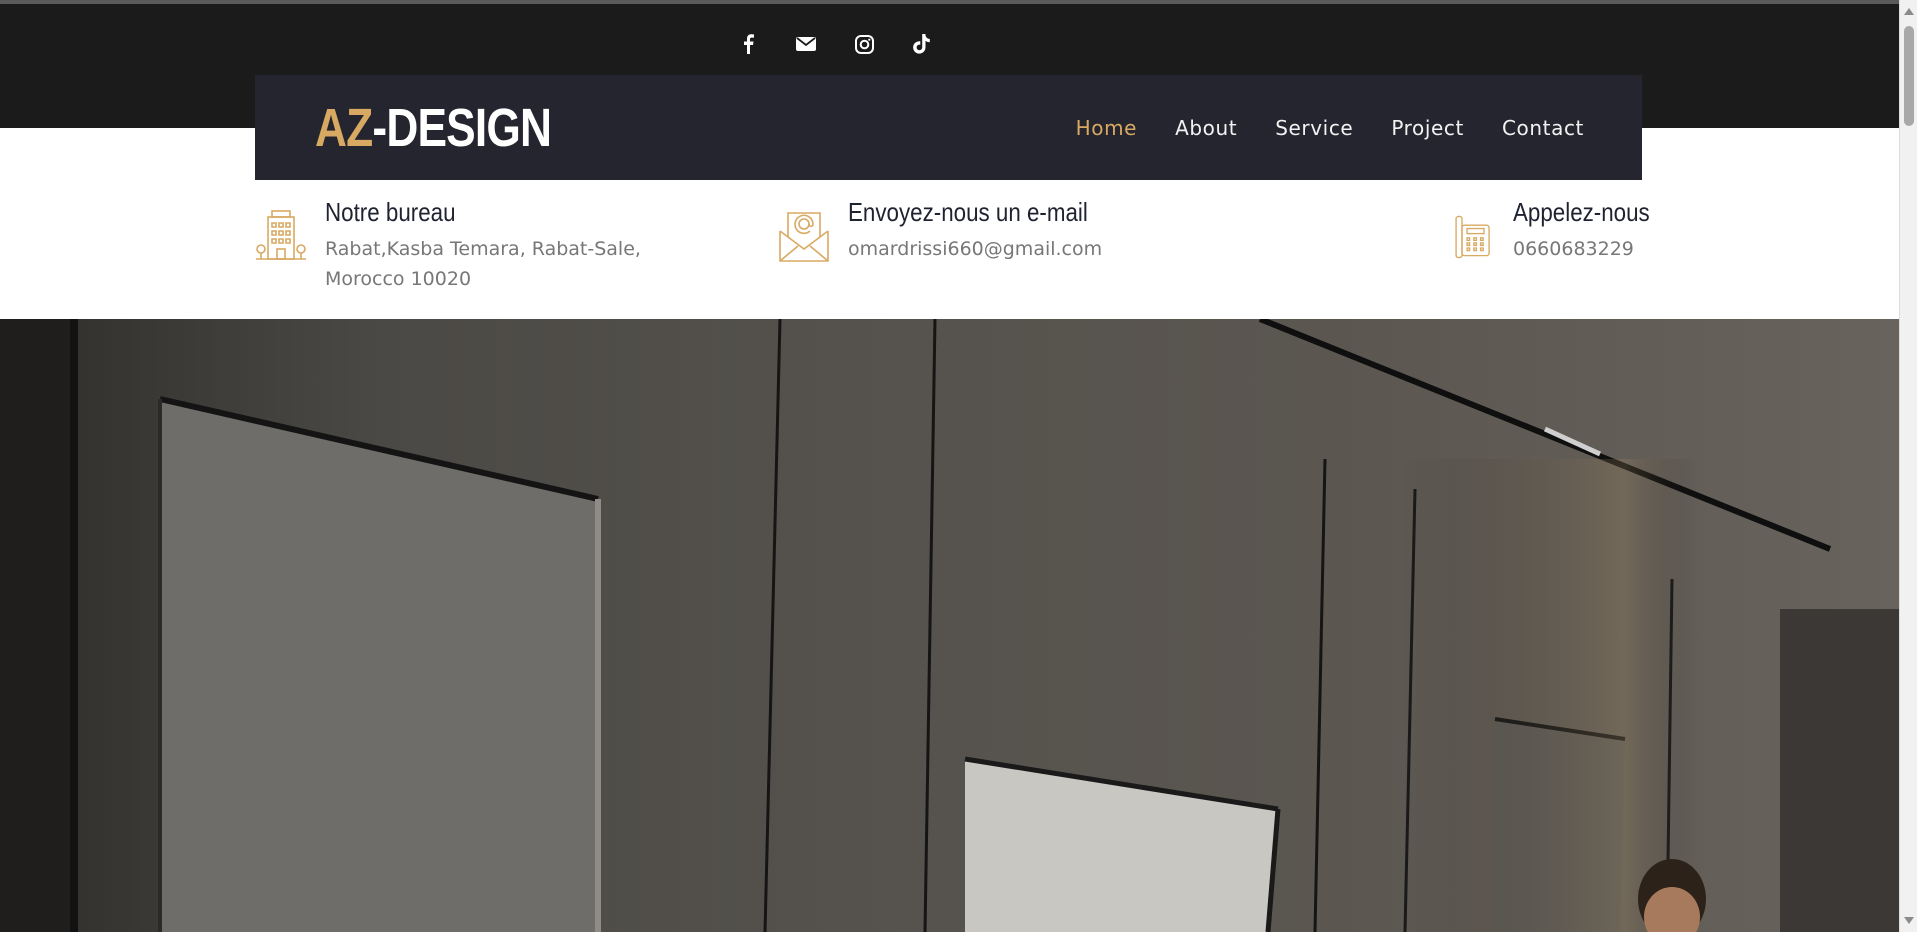  Describe the element at coordinates (344, 127) in the screenshot. I see `logo-accent: AZ` at that location.